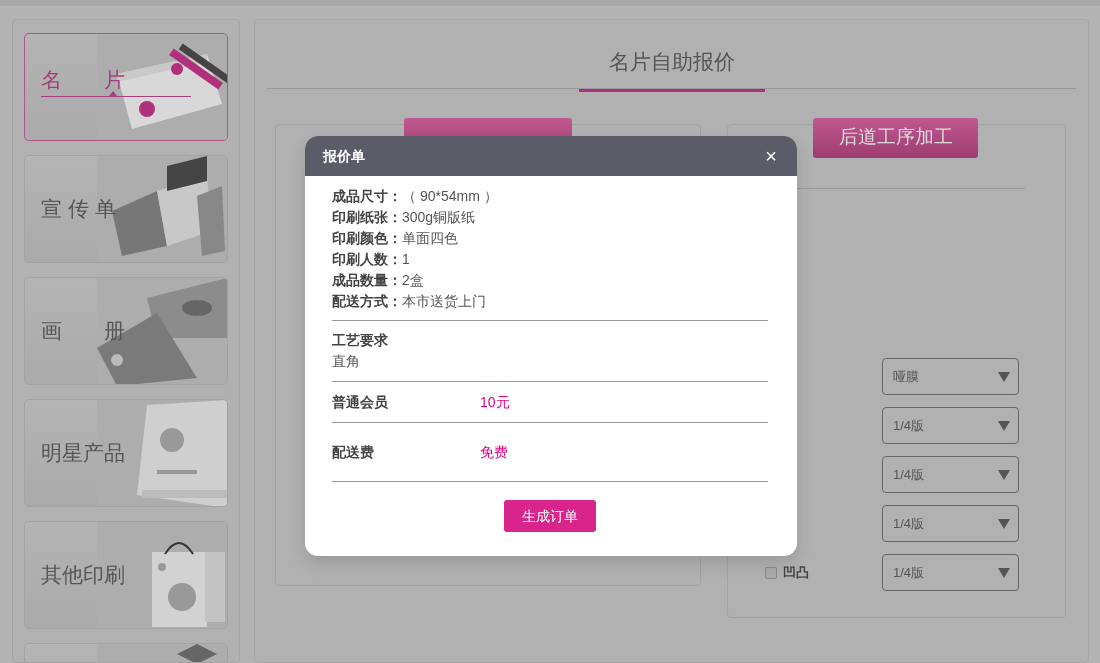 The width and height of the screenshot is (1100, 663). I want to click on card-label: 名 片, so click(83, 80).